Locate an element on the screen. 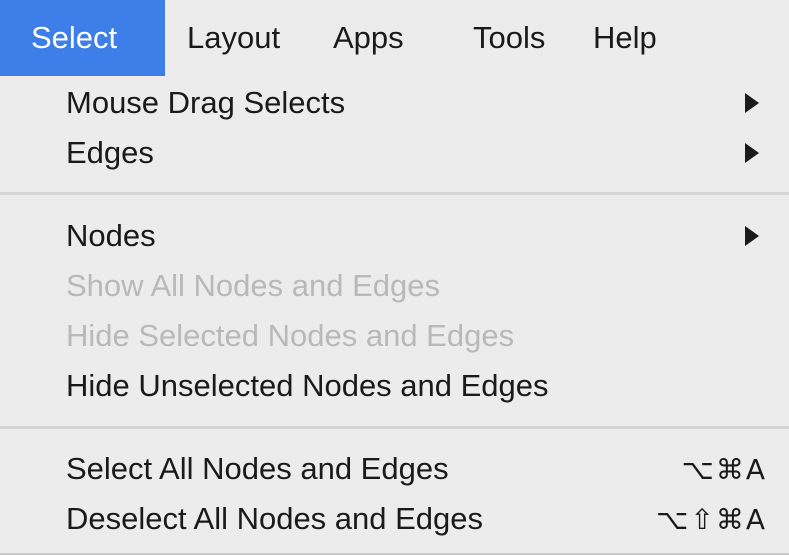  menu-item-label: Show All Nodes and Edges is located at coordinates (253, 285).